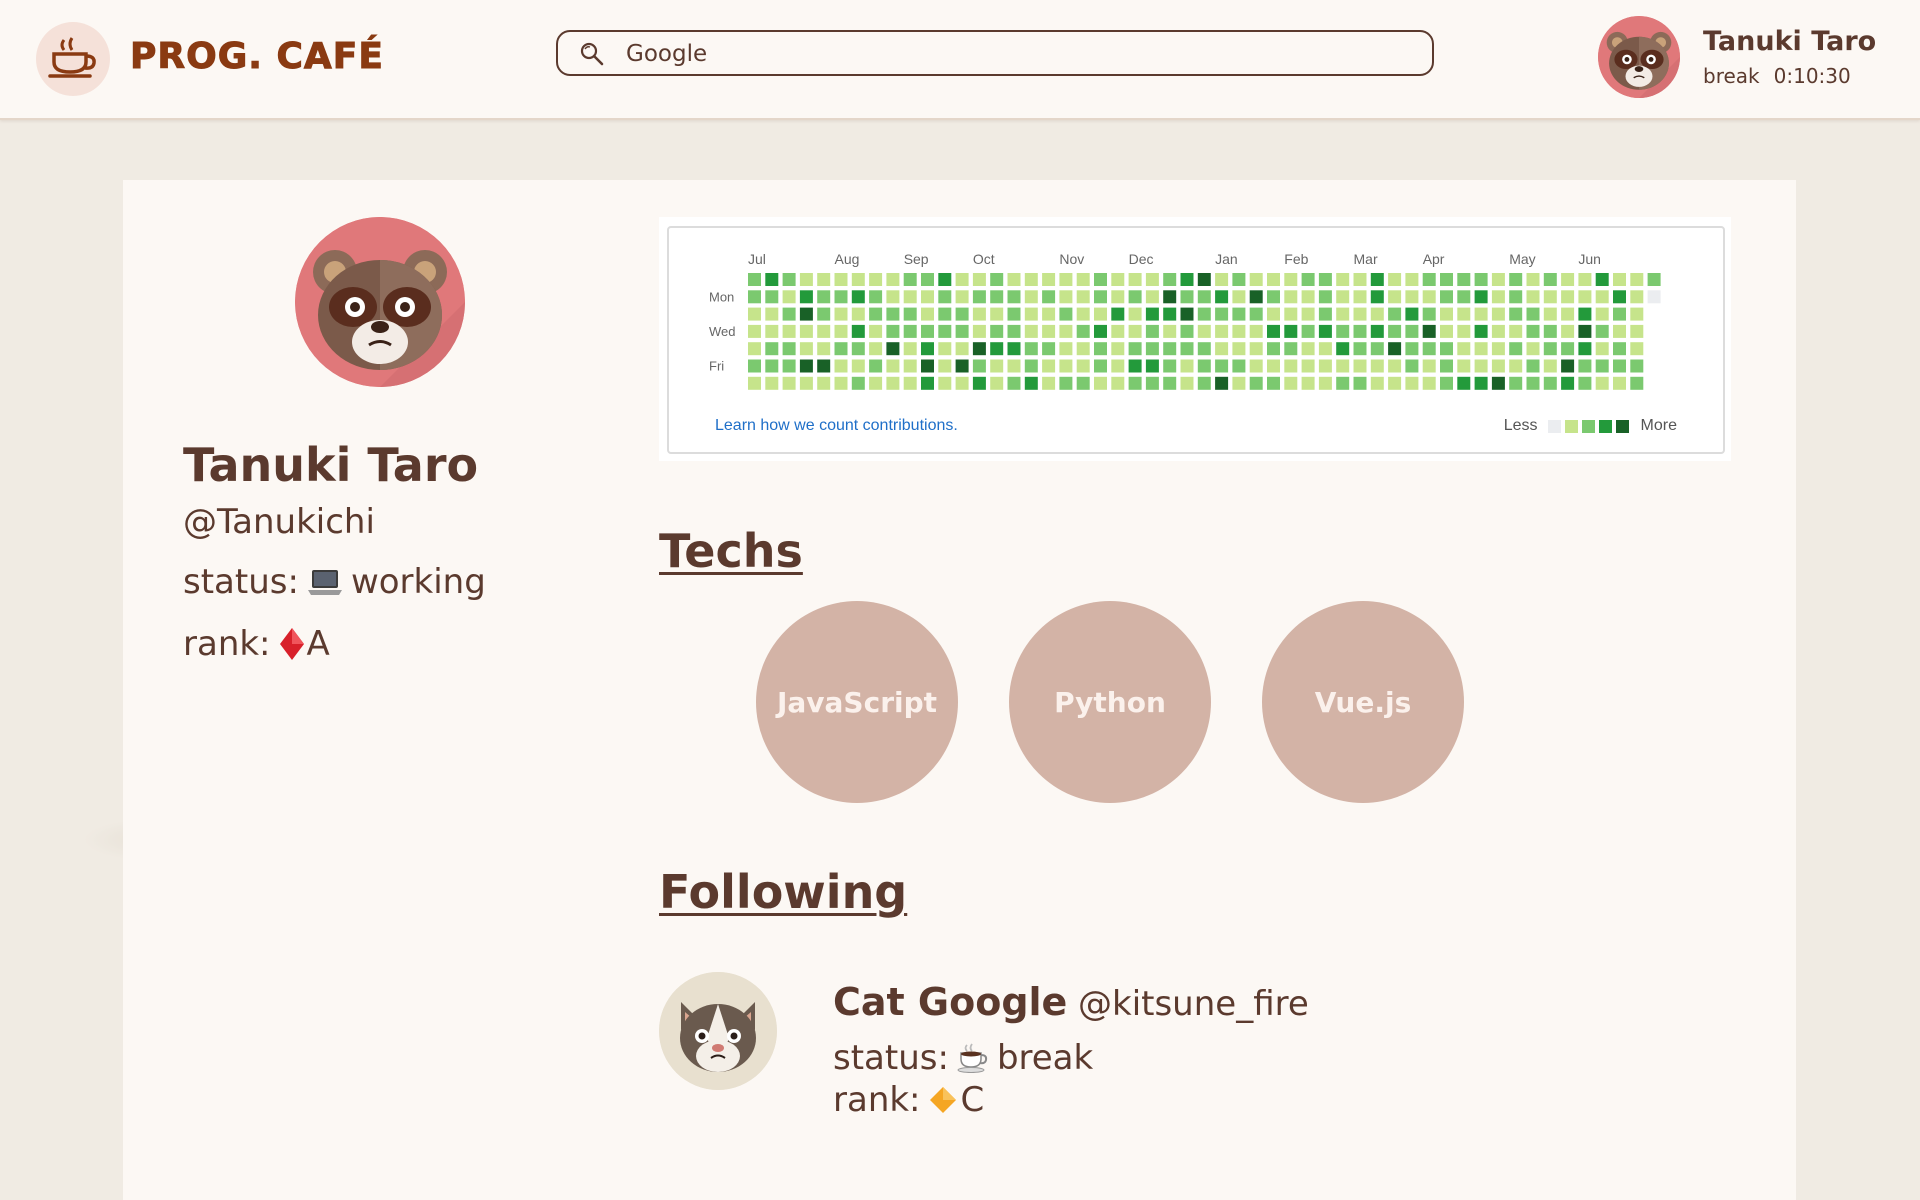  What do you see at coordinates (950, 1002) in the screenshot?
I see `following-name: Cat Google` at bounding box center [950, 1002].